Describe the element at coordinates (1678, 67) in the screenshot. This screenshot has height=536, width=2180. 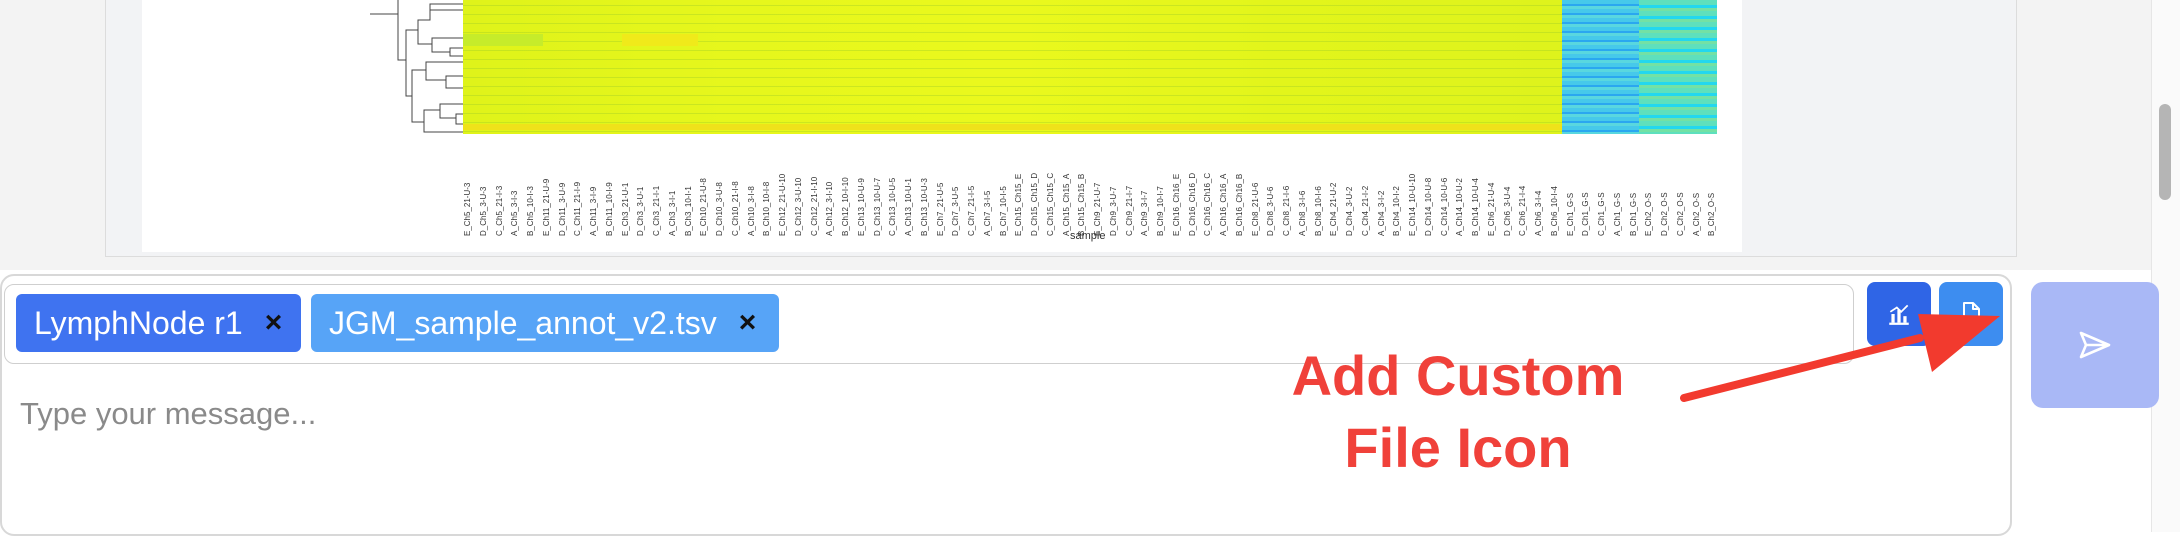
I see `heatmap-cluster-o` at that location.